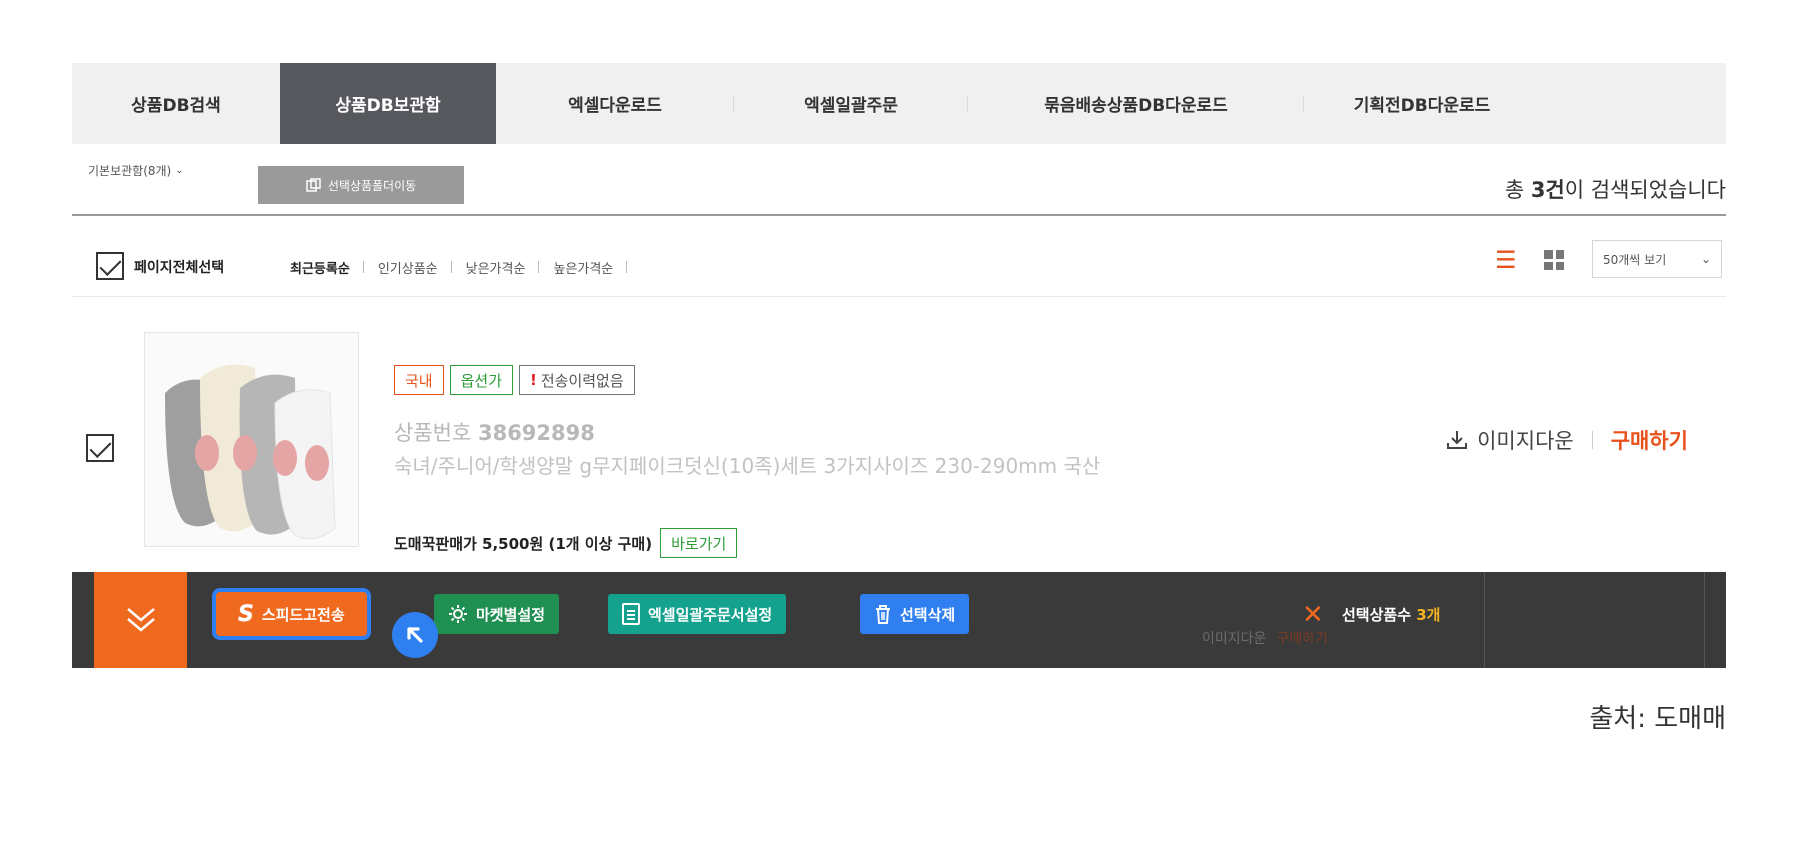  Describe the element at coordinates (899, 180) in the screenshot. I see `storage-toolbar: 기본보관함(8개) ⌄ 선택상품폴더이동 총 3건이 검색되었습니다` at that location.